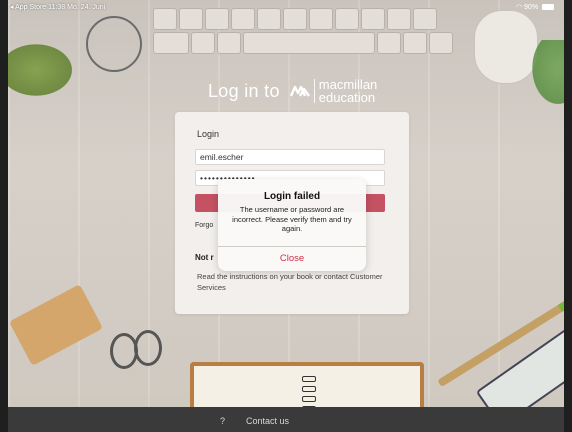 Image resolution: width=572 pixels, height=432 pixels. I want to click on footer-bar: ? Contact us, so click(286, 419).